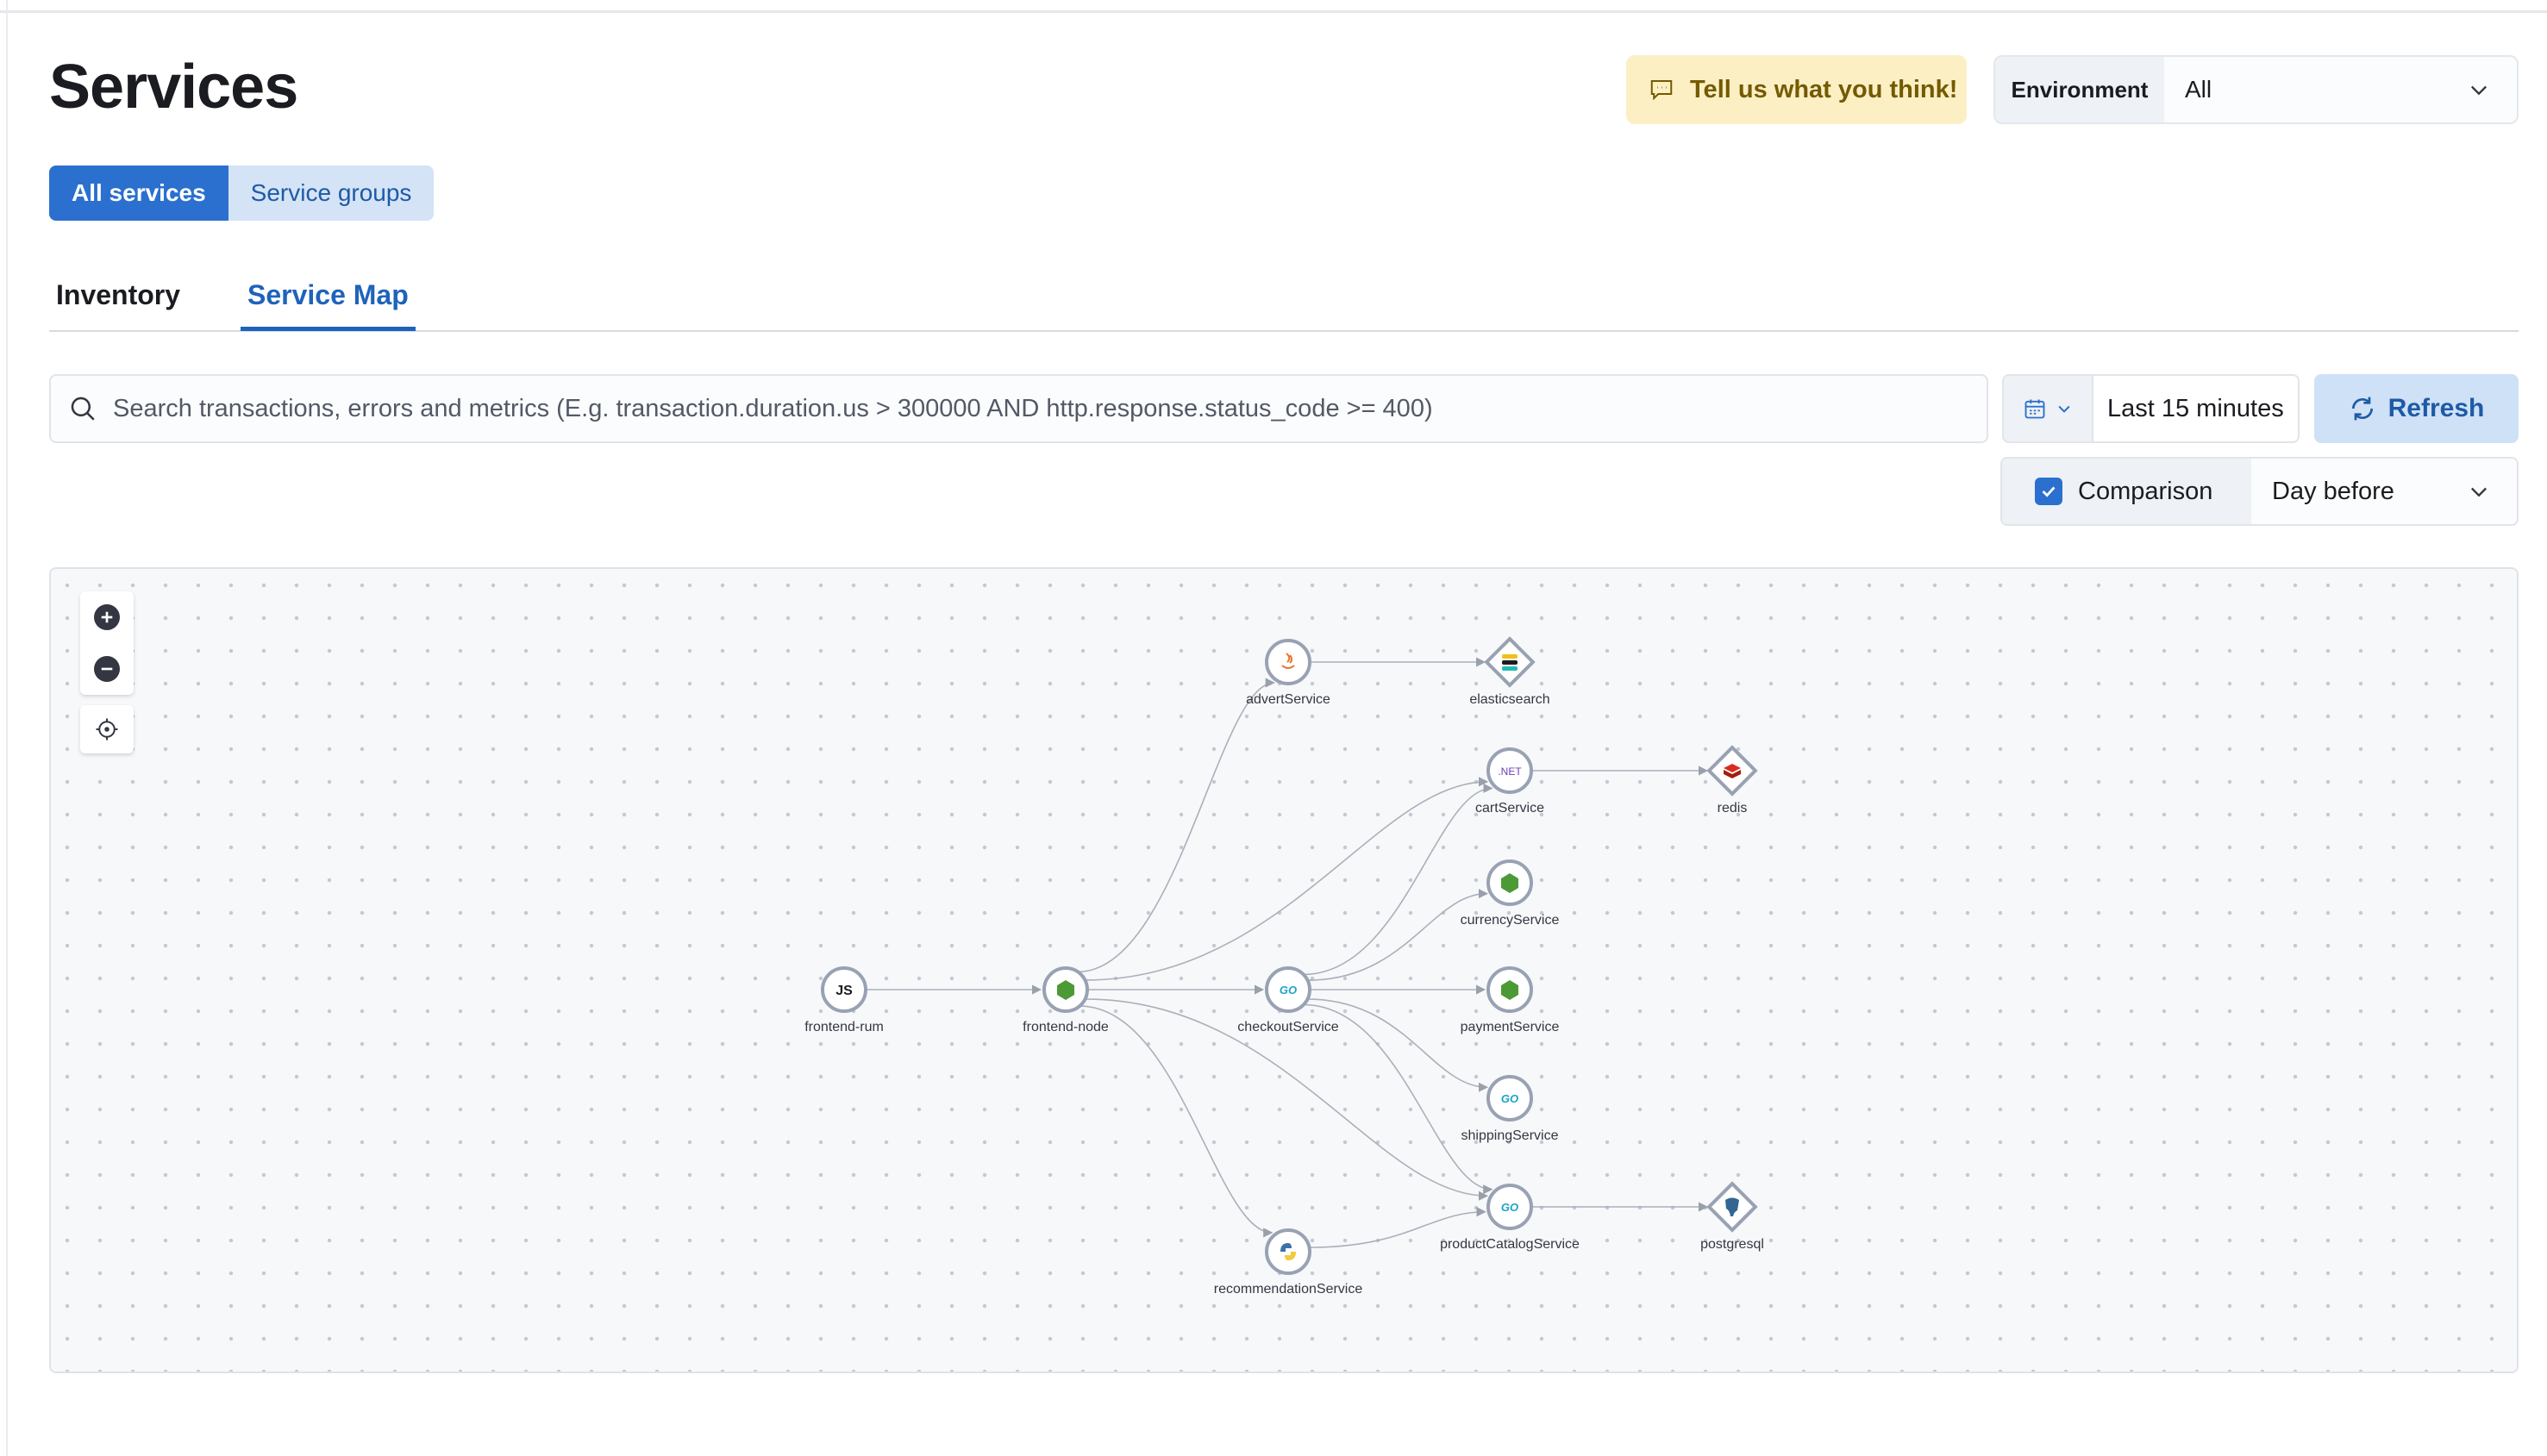  I want to click on calendar-icon, so click(2035, 409).